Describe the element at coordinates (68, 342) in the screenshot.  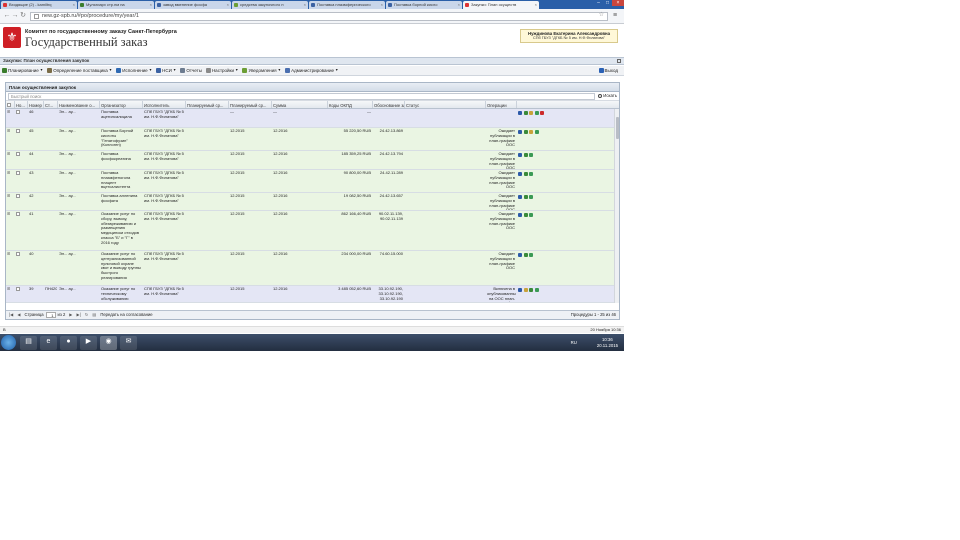
I see `firefox-icon: ●` at that location.